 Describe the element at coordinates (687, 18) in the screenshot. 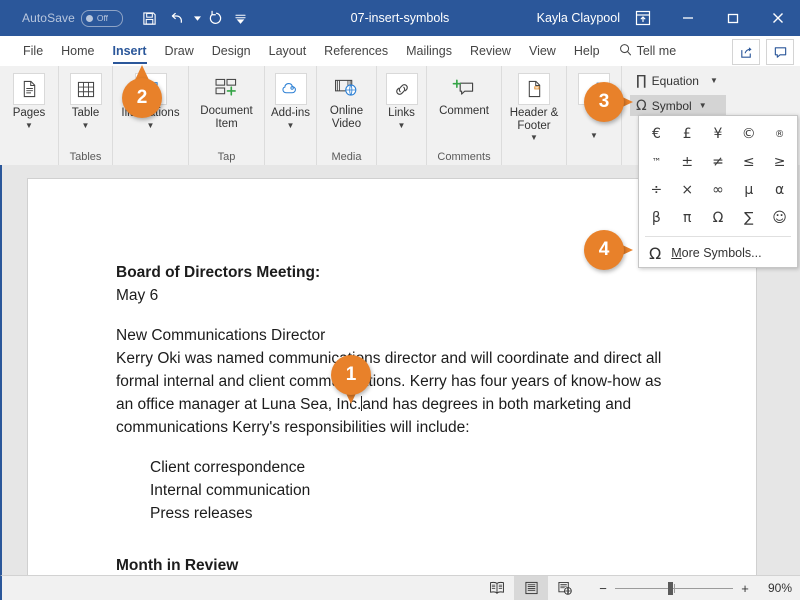

I see `minimize-icon` at that location.